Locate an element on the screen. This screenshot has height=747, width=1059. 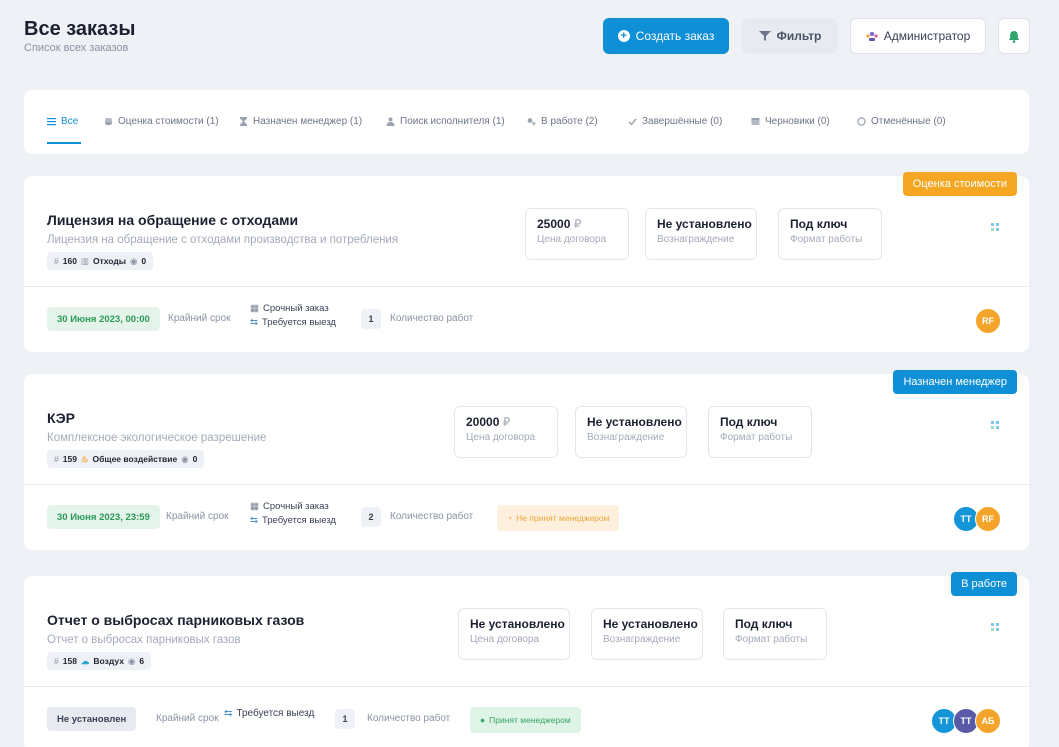
tab-label: Назначен менеджер (1) is located at coordinates (308, 121).